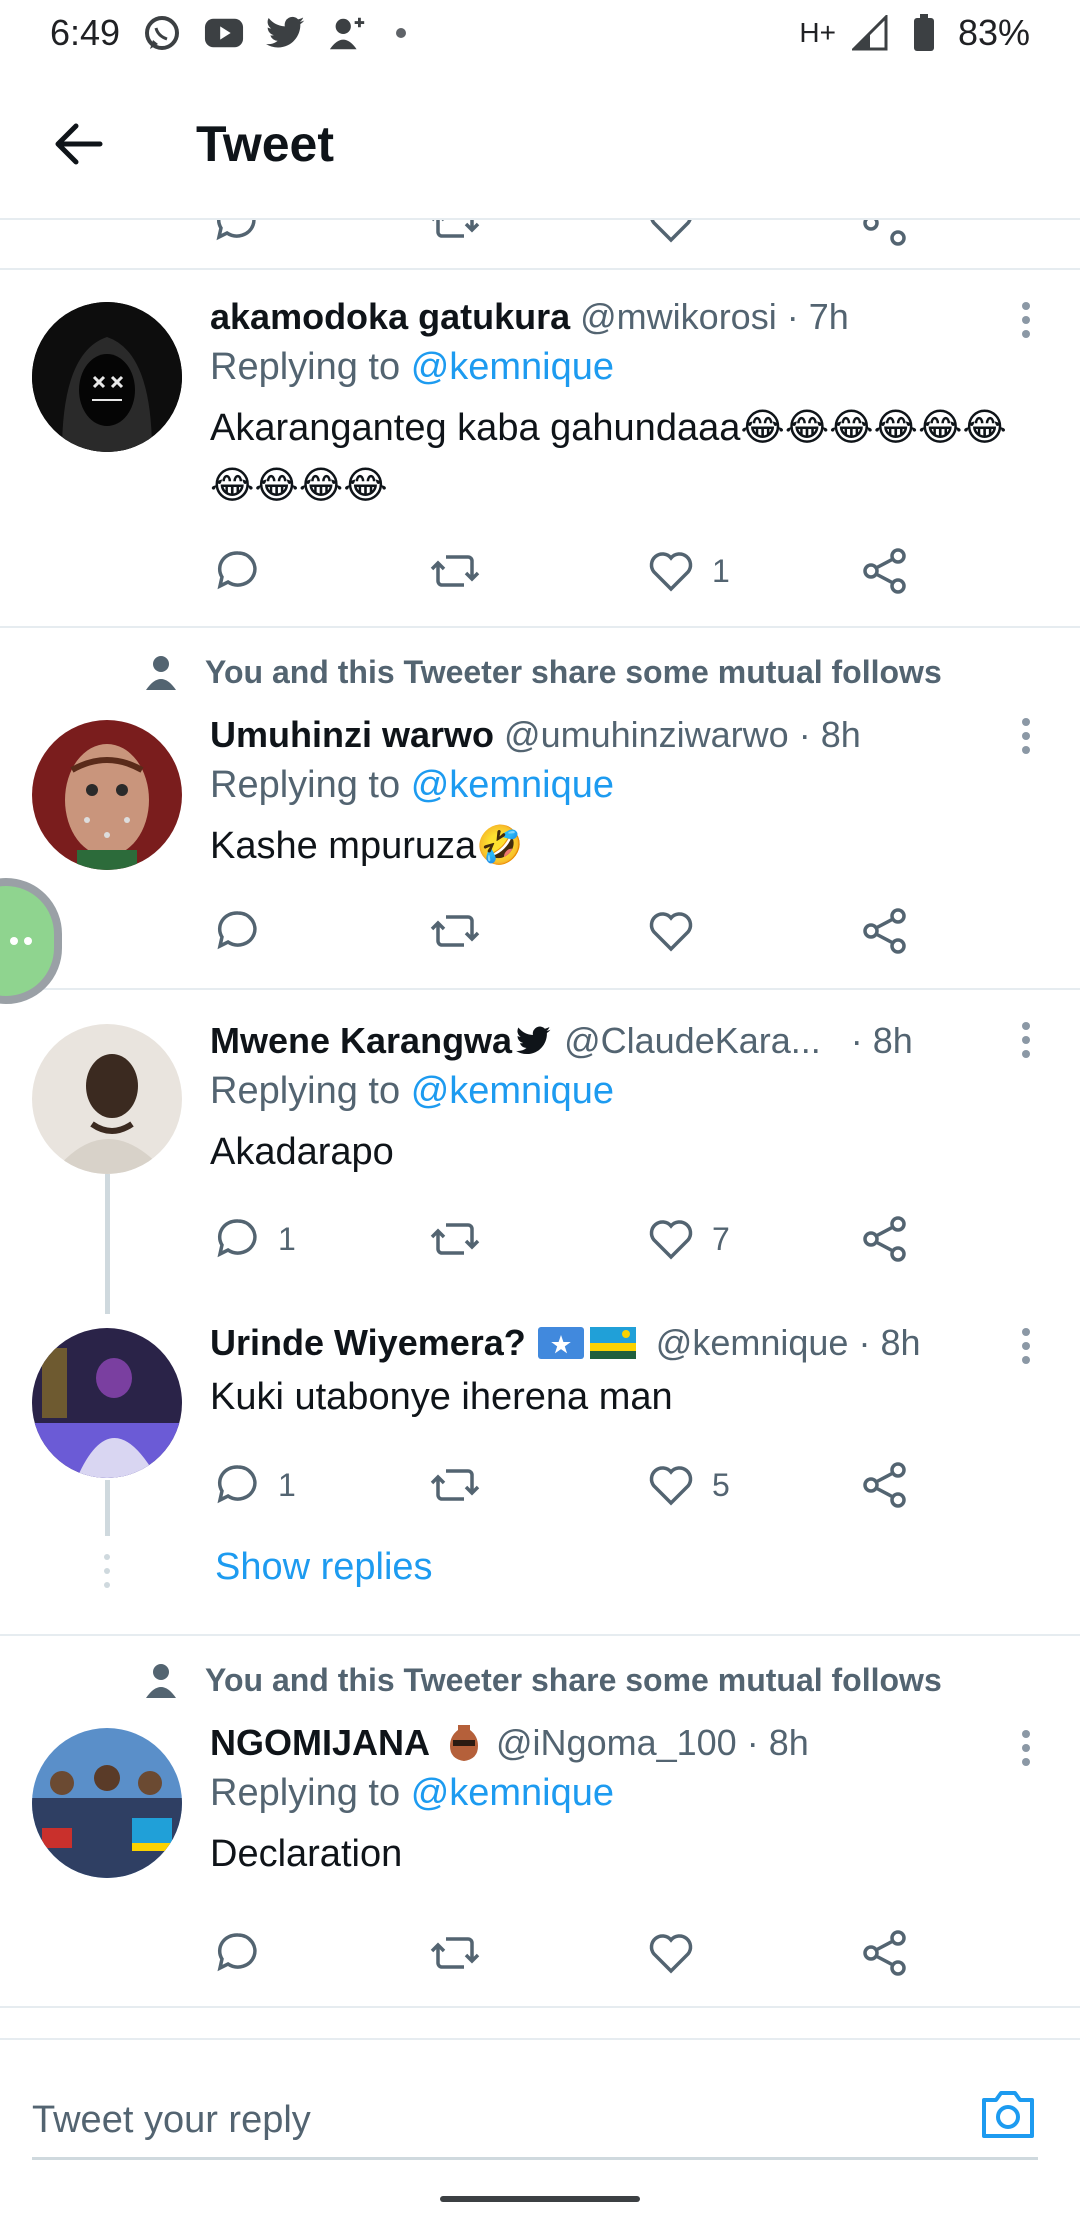  What do you see at coordinates (870, 33) in the screenshot?
I see `signal-icon` at bounding box center [870, 33].